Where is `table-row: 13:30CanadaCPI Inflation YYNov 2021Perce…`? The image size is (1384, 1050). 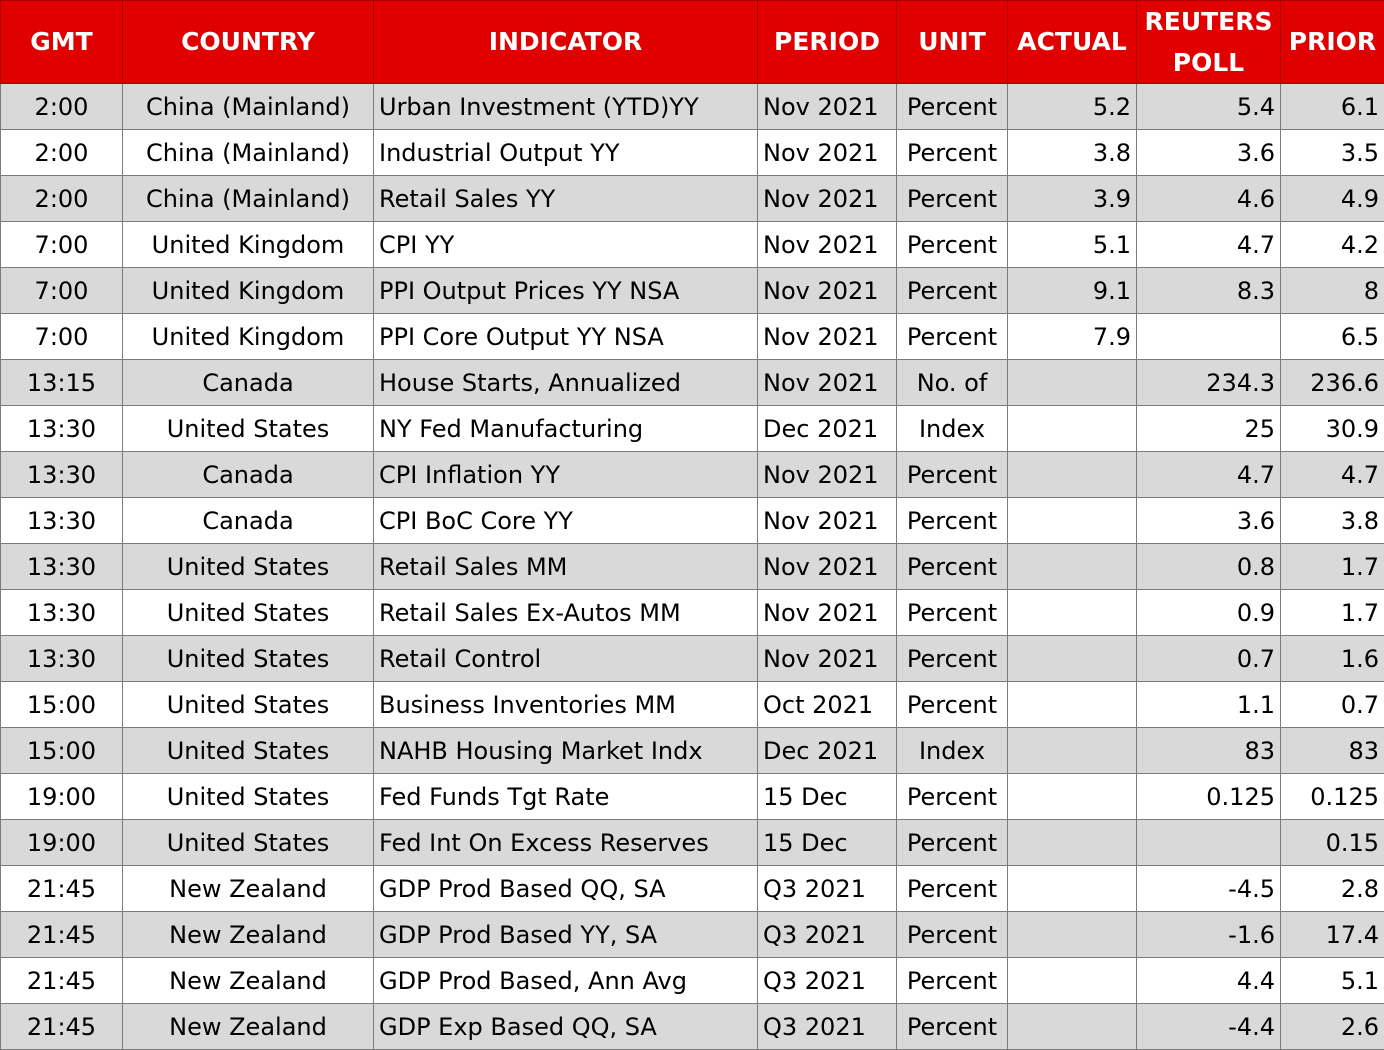 table-row: 13:30CanadaCPI Inflation YYNov 2021Perce… is located at coordinates (692, 475).